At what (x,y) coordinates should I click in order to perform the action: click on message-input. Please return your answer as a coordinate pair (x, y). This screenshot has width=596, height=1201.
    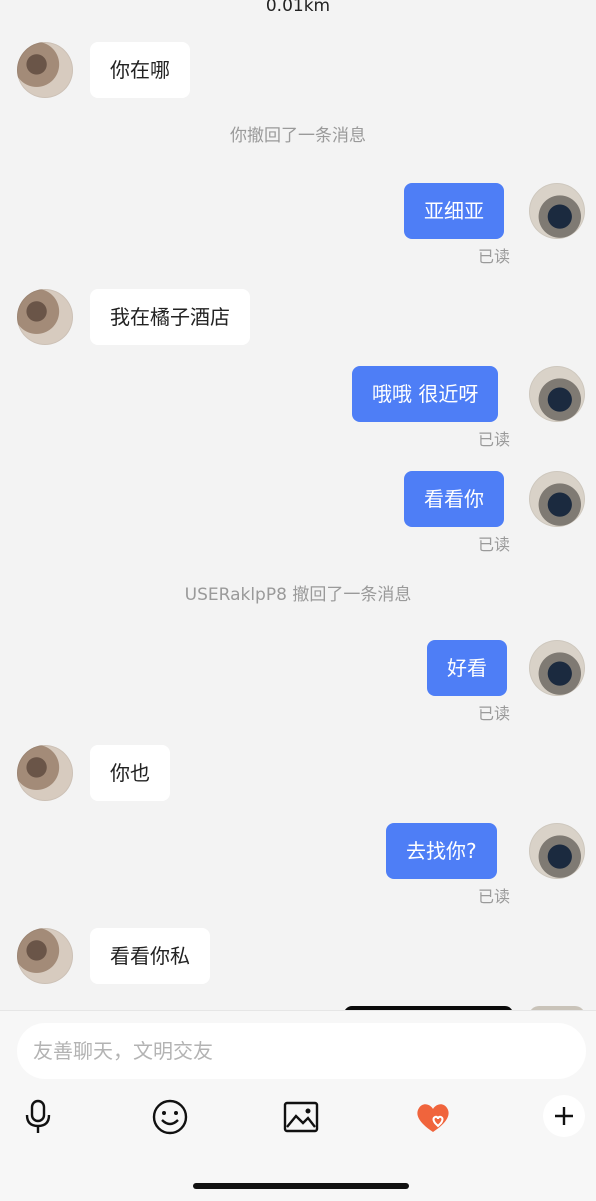
    Looking at the image, I should click on (301, 1051).